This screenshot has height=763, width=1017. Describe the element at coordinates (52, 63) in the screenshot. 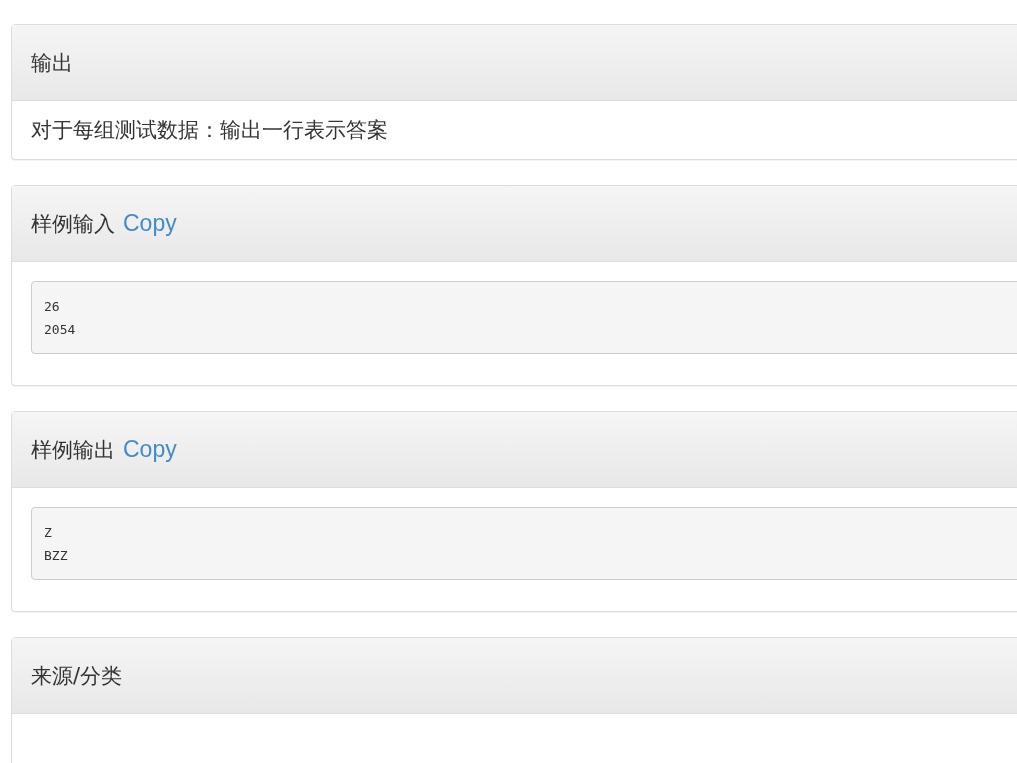

I see `panel-title: 输出` at that location.